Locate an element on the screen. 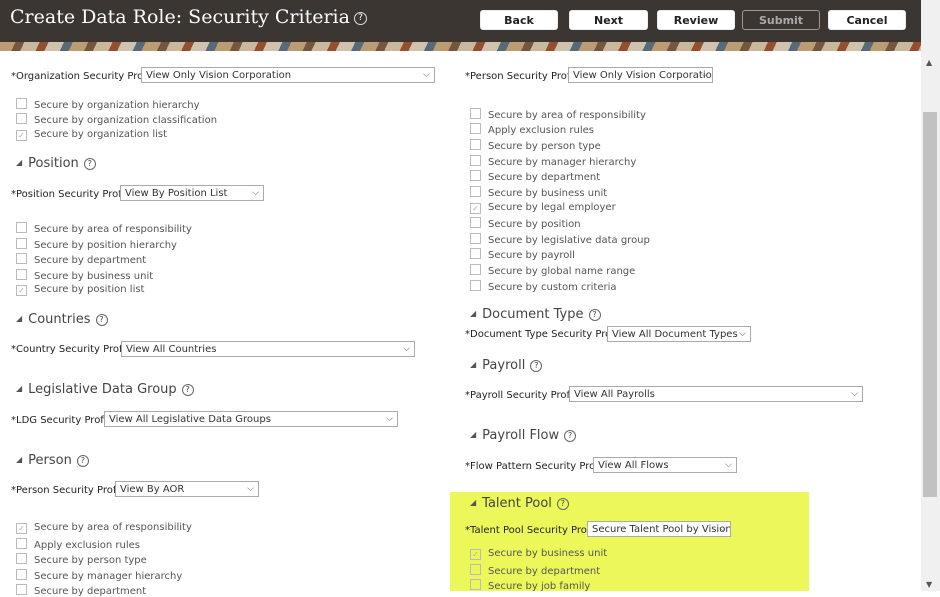 The height and width of the screenshot is (597, 940). org-profile-select: View Only Vision Corporation ⌵ is located at coordinates (288, 75).